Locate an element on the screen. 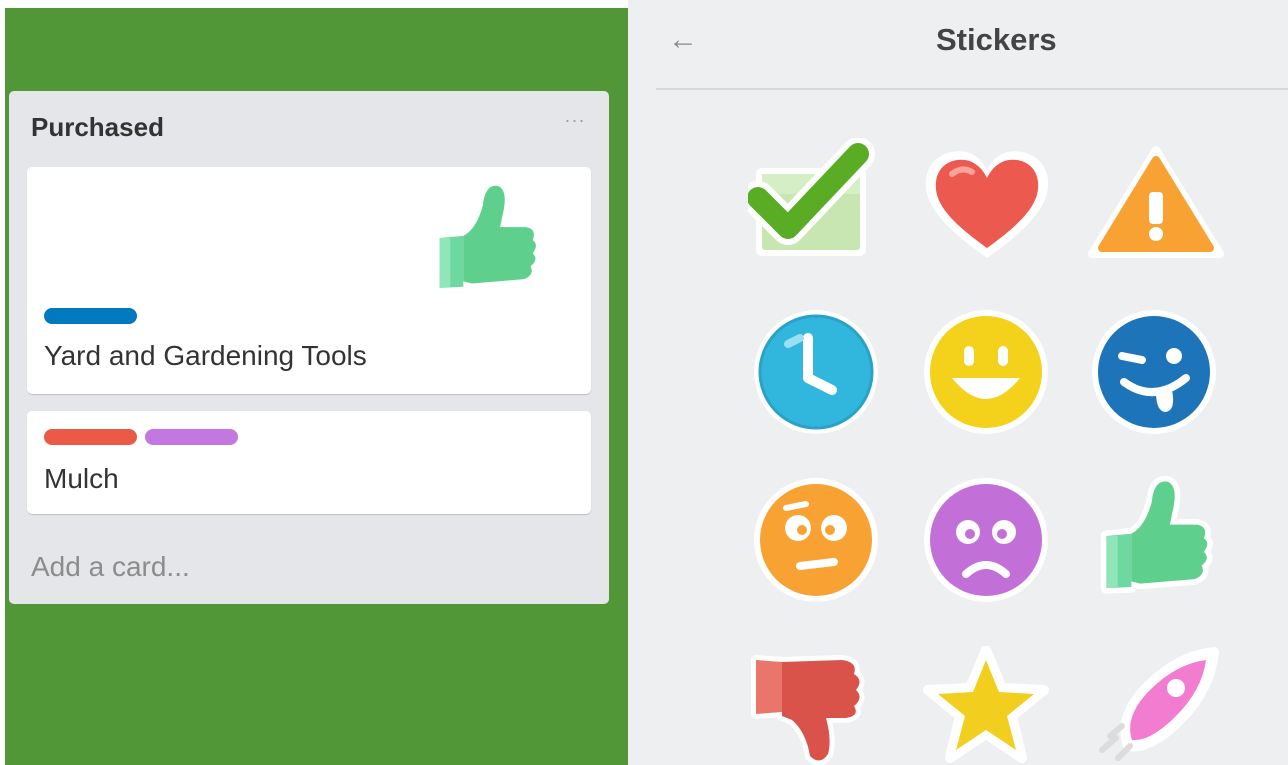 This screenshot has height=765, width=1288. check-sticker is located at coordinates (818, 200).